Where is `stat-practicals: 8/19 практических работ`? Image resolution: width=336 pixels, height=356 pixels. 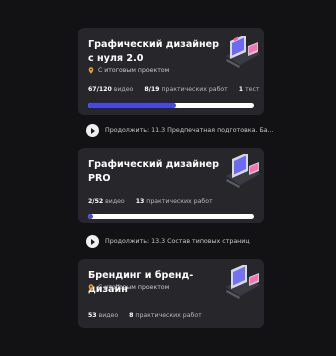
stat-practicals: 8/19 практических работ is located at coordinates (186, 89).